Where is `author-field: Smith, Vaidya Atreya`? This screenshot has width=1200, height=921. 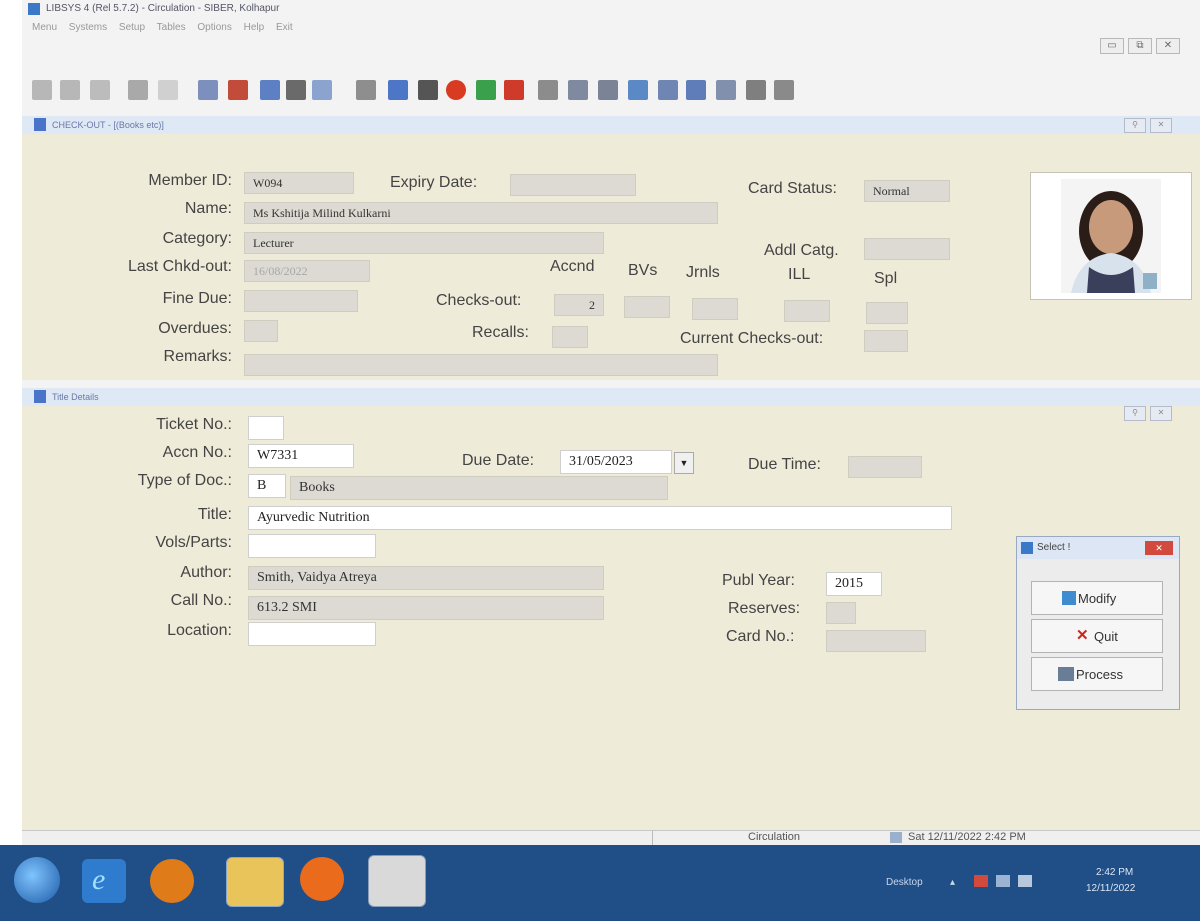 author-field: Smith, Vaidya Atreya is located at coordinates (426, 578).